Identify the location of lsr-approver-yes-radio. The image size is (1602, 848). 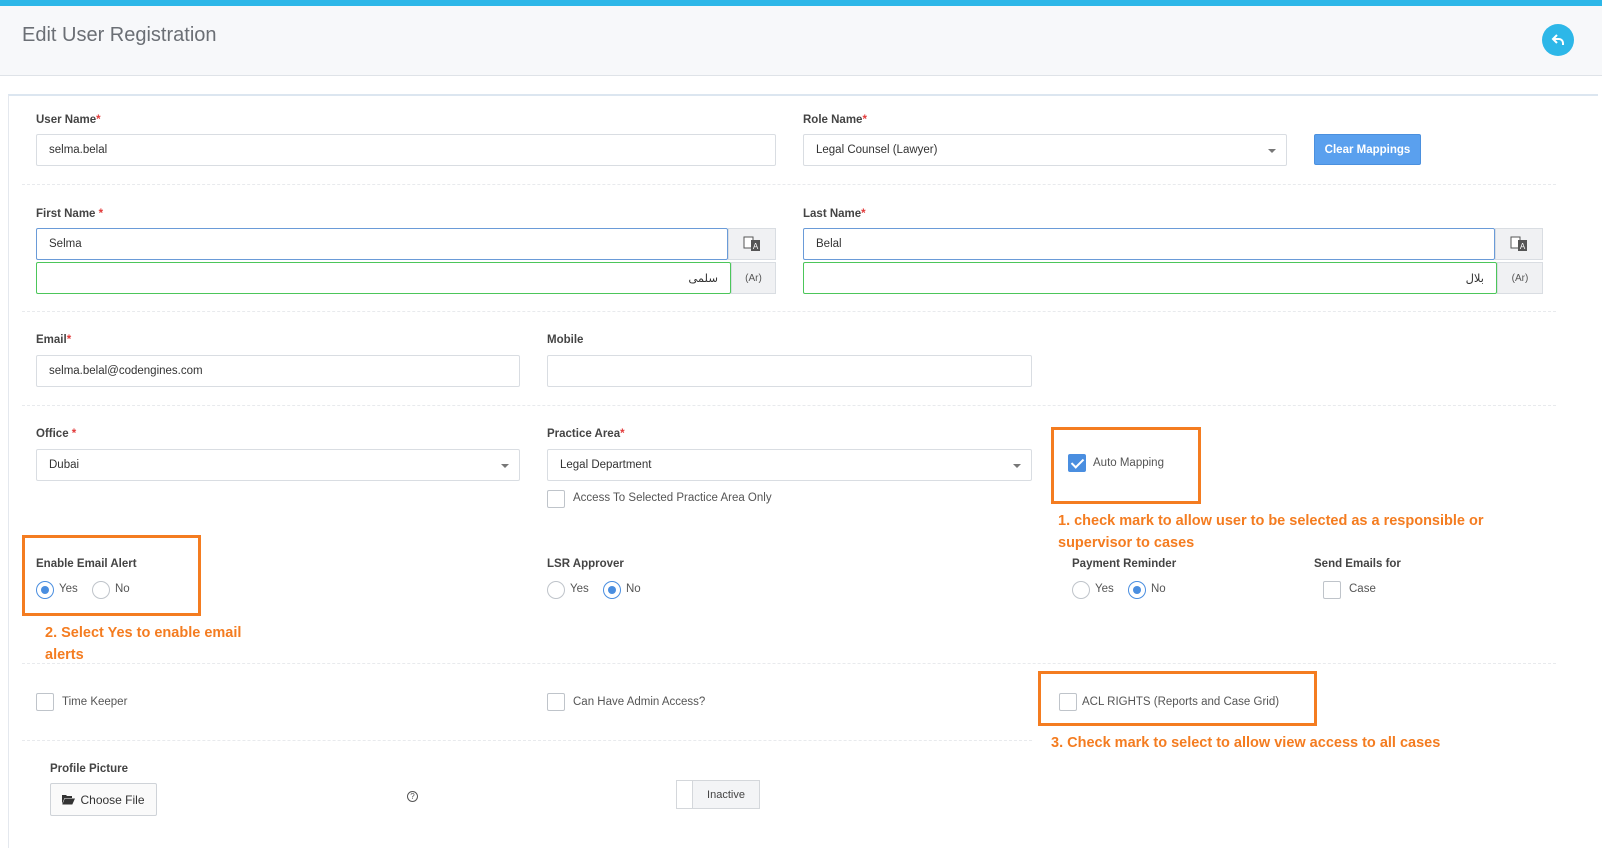
(556, 590).